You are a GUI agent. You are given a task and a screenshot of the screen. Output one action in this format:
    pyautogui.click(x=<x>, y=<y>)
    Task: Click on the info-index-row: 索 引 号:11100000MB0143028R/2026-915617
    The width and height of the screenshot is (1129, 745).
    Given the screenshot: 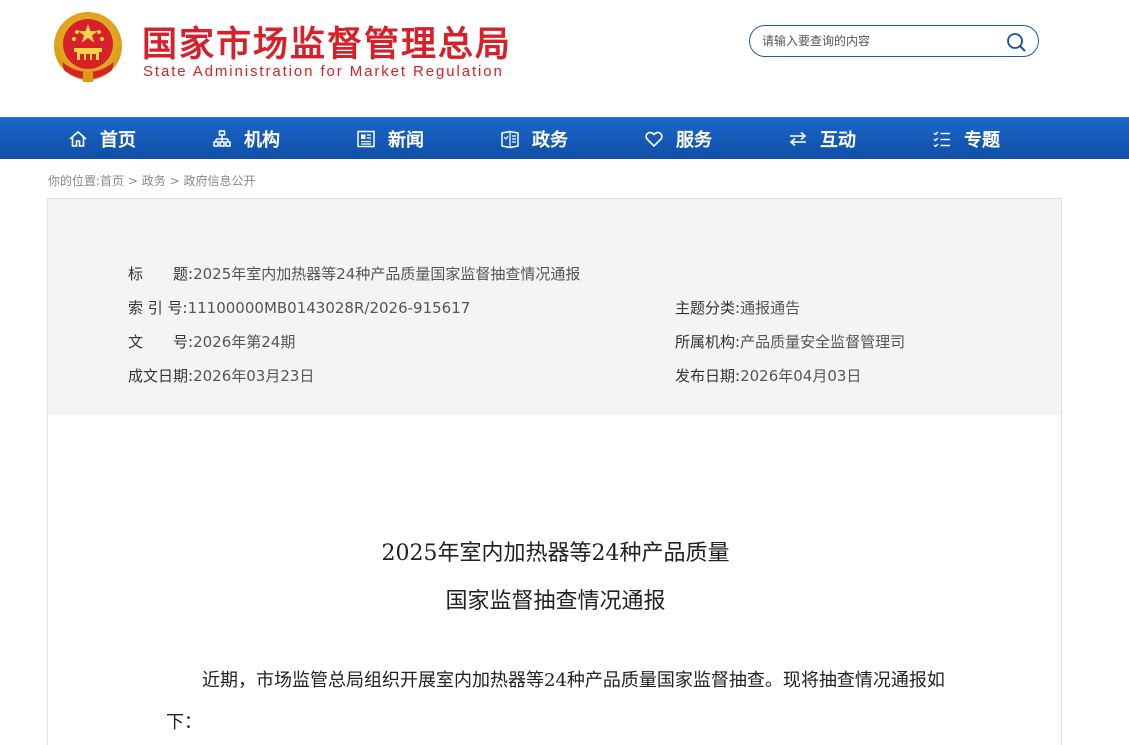 What is the action you would take?
    pyautogui.click(x=299, y=307)
    